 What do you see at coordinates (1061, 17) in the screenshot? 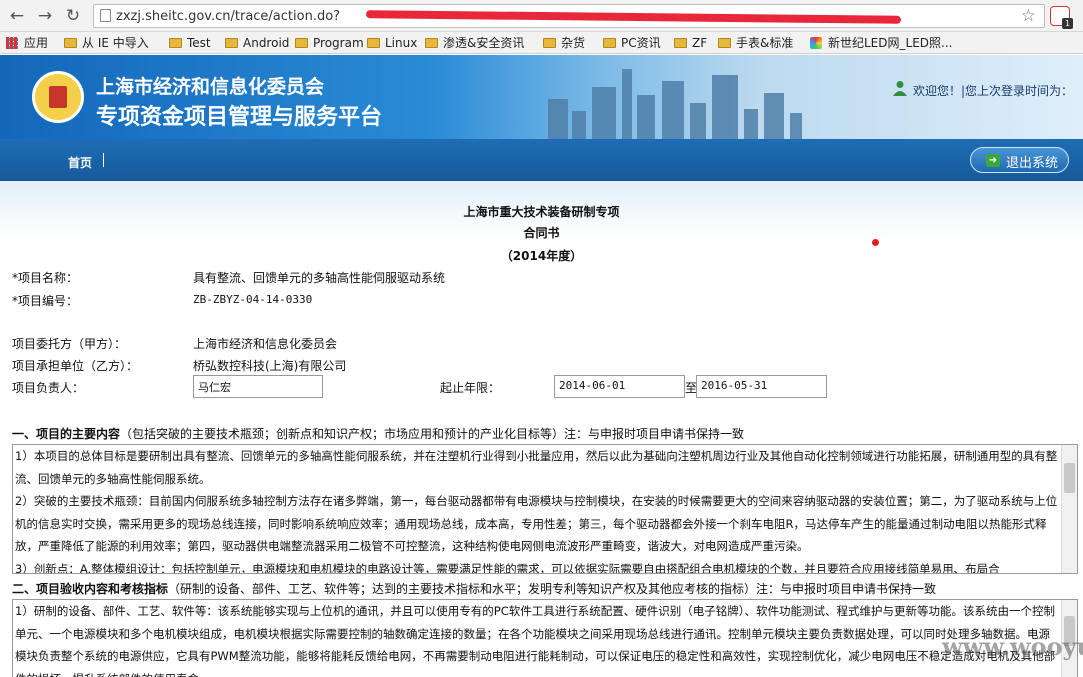
I see `extension-icon: 1` at bounding box center [1061, 17].